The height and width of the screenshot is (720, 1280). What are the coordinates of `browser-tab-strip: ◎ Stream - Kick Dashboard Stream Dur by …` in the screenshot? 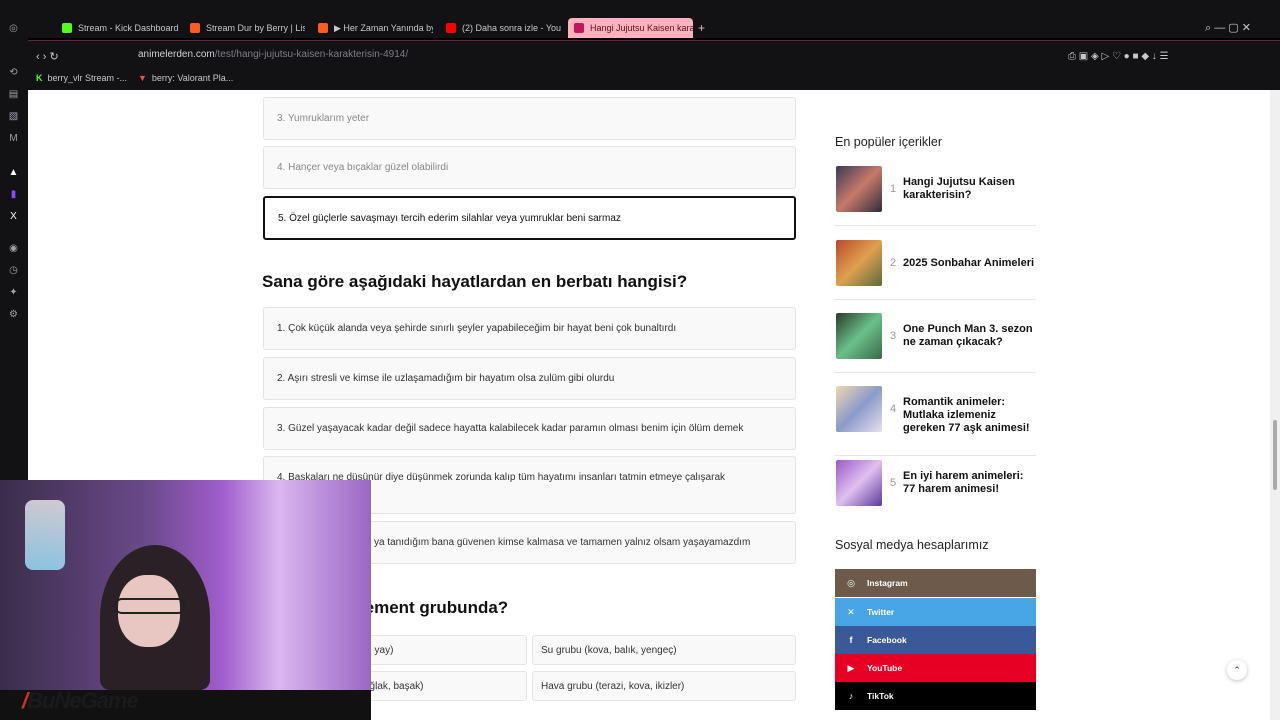 It's located at (640, 19).